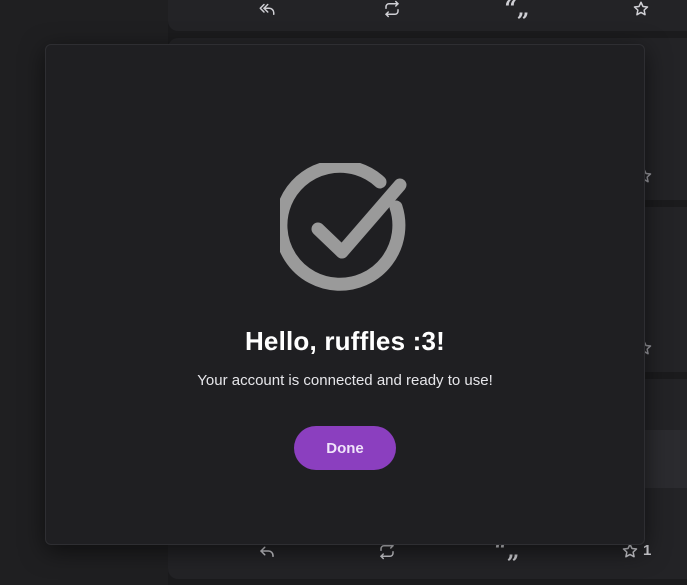 The width and height of the screenshot is (687, 585). I want to click on quote-button: “„, so click(517, 11).